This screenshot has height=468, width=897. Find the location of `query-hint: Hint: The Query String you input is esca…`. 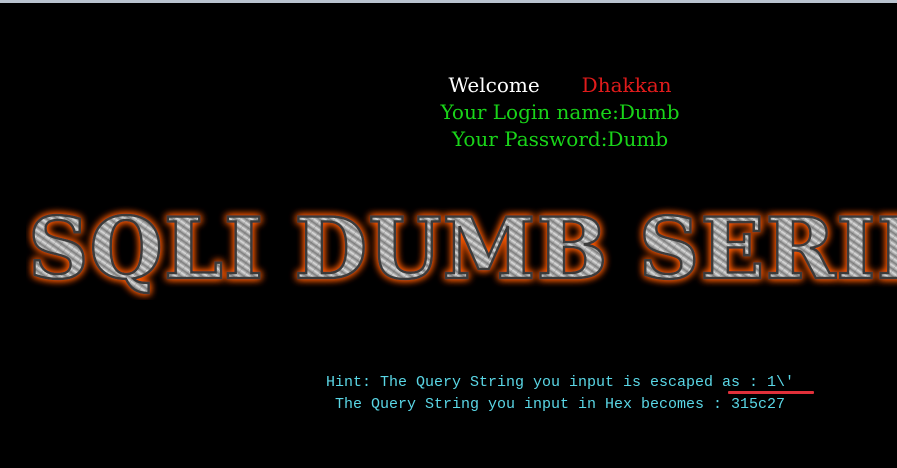

query-hint: Hint: The Query String you input is esca… is located at coordinates (560, 394).